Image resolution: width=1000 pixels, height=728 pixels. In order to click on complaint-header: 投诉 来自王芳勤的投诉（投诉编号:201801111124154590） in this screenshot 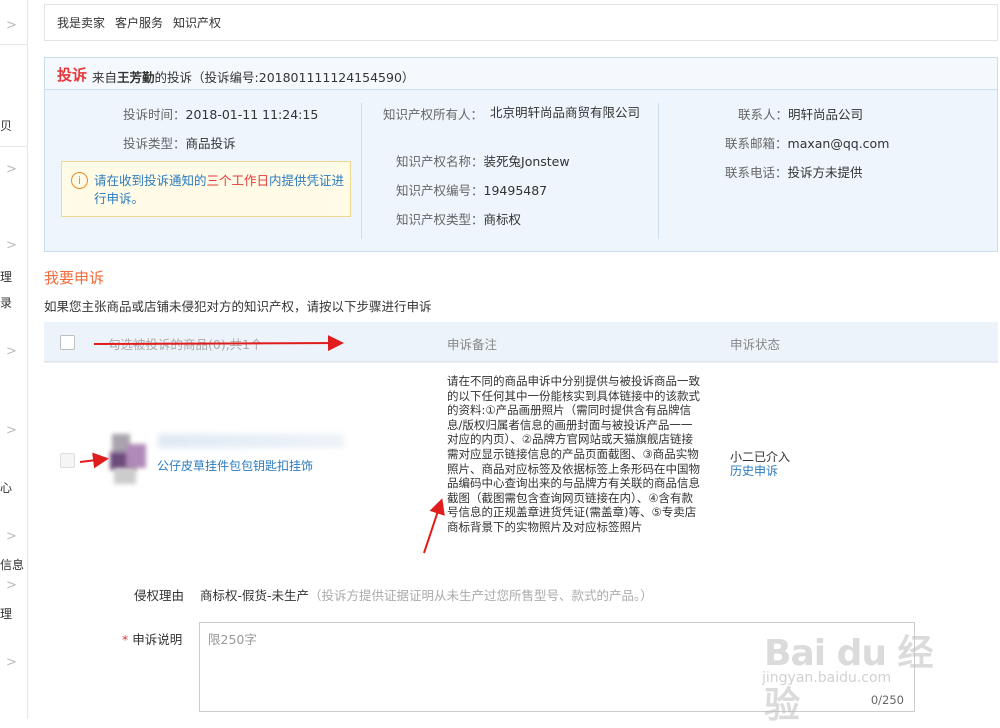, I will do `click(521, 74)`.